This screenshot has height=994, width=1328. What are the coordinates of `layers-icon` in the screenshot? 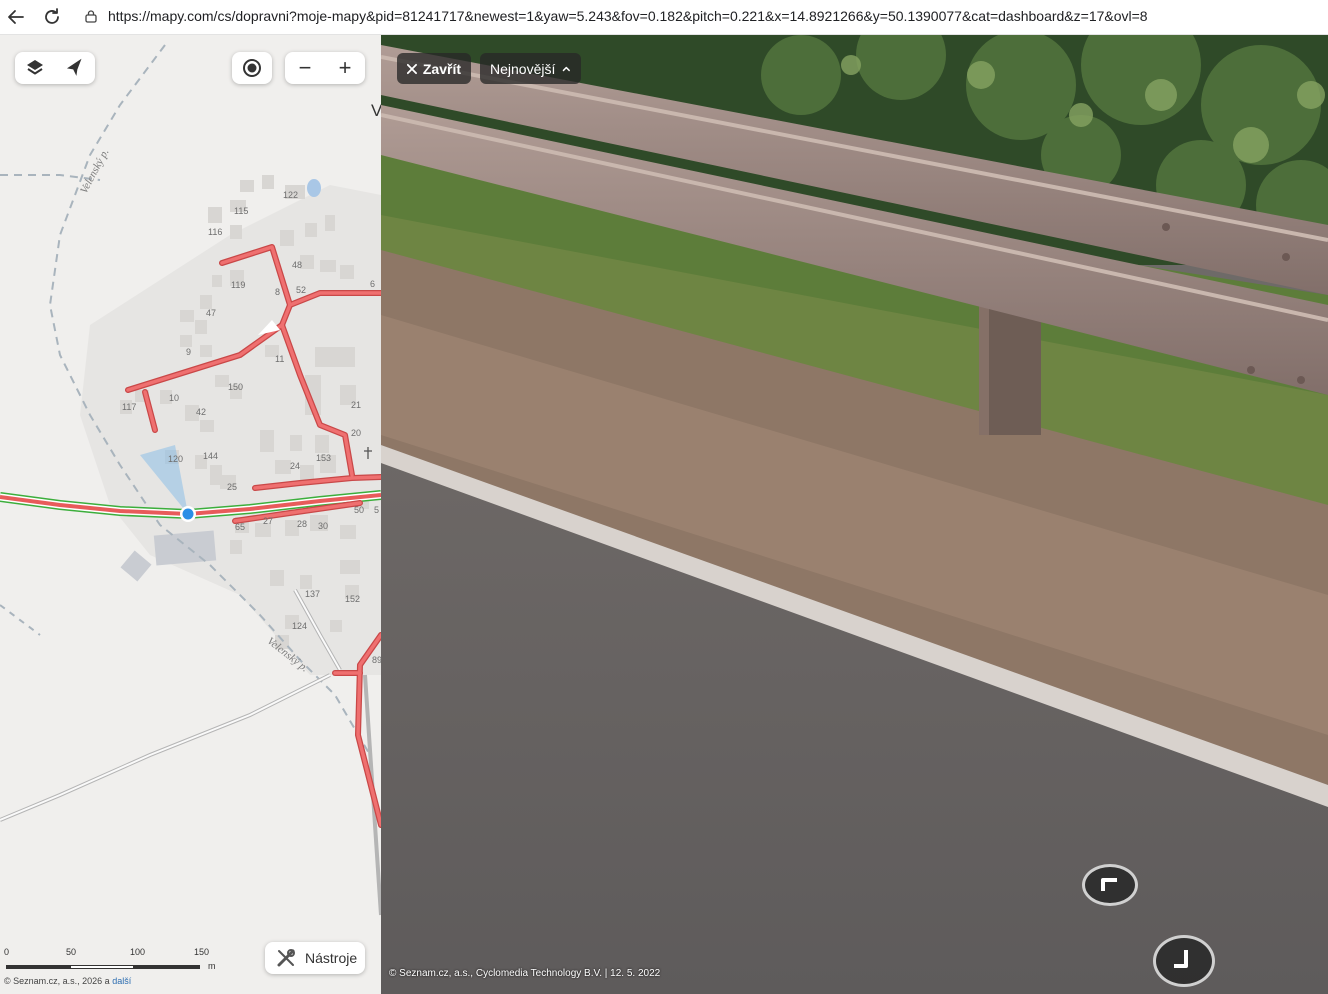 It's located at (35, 67).